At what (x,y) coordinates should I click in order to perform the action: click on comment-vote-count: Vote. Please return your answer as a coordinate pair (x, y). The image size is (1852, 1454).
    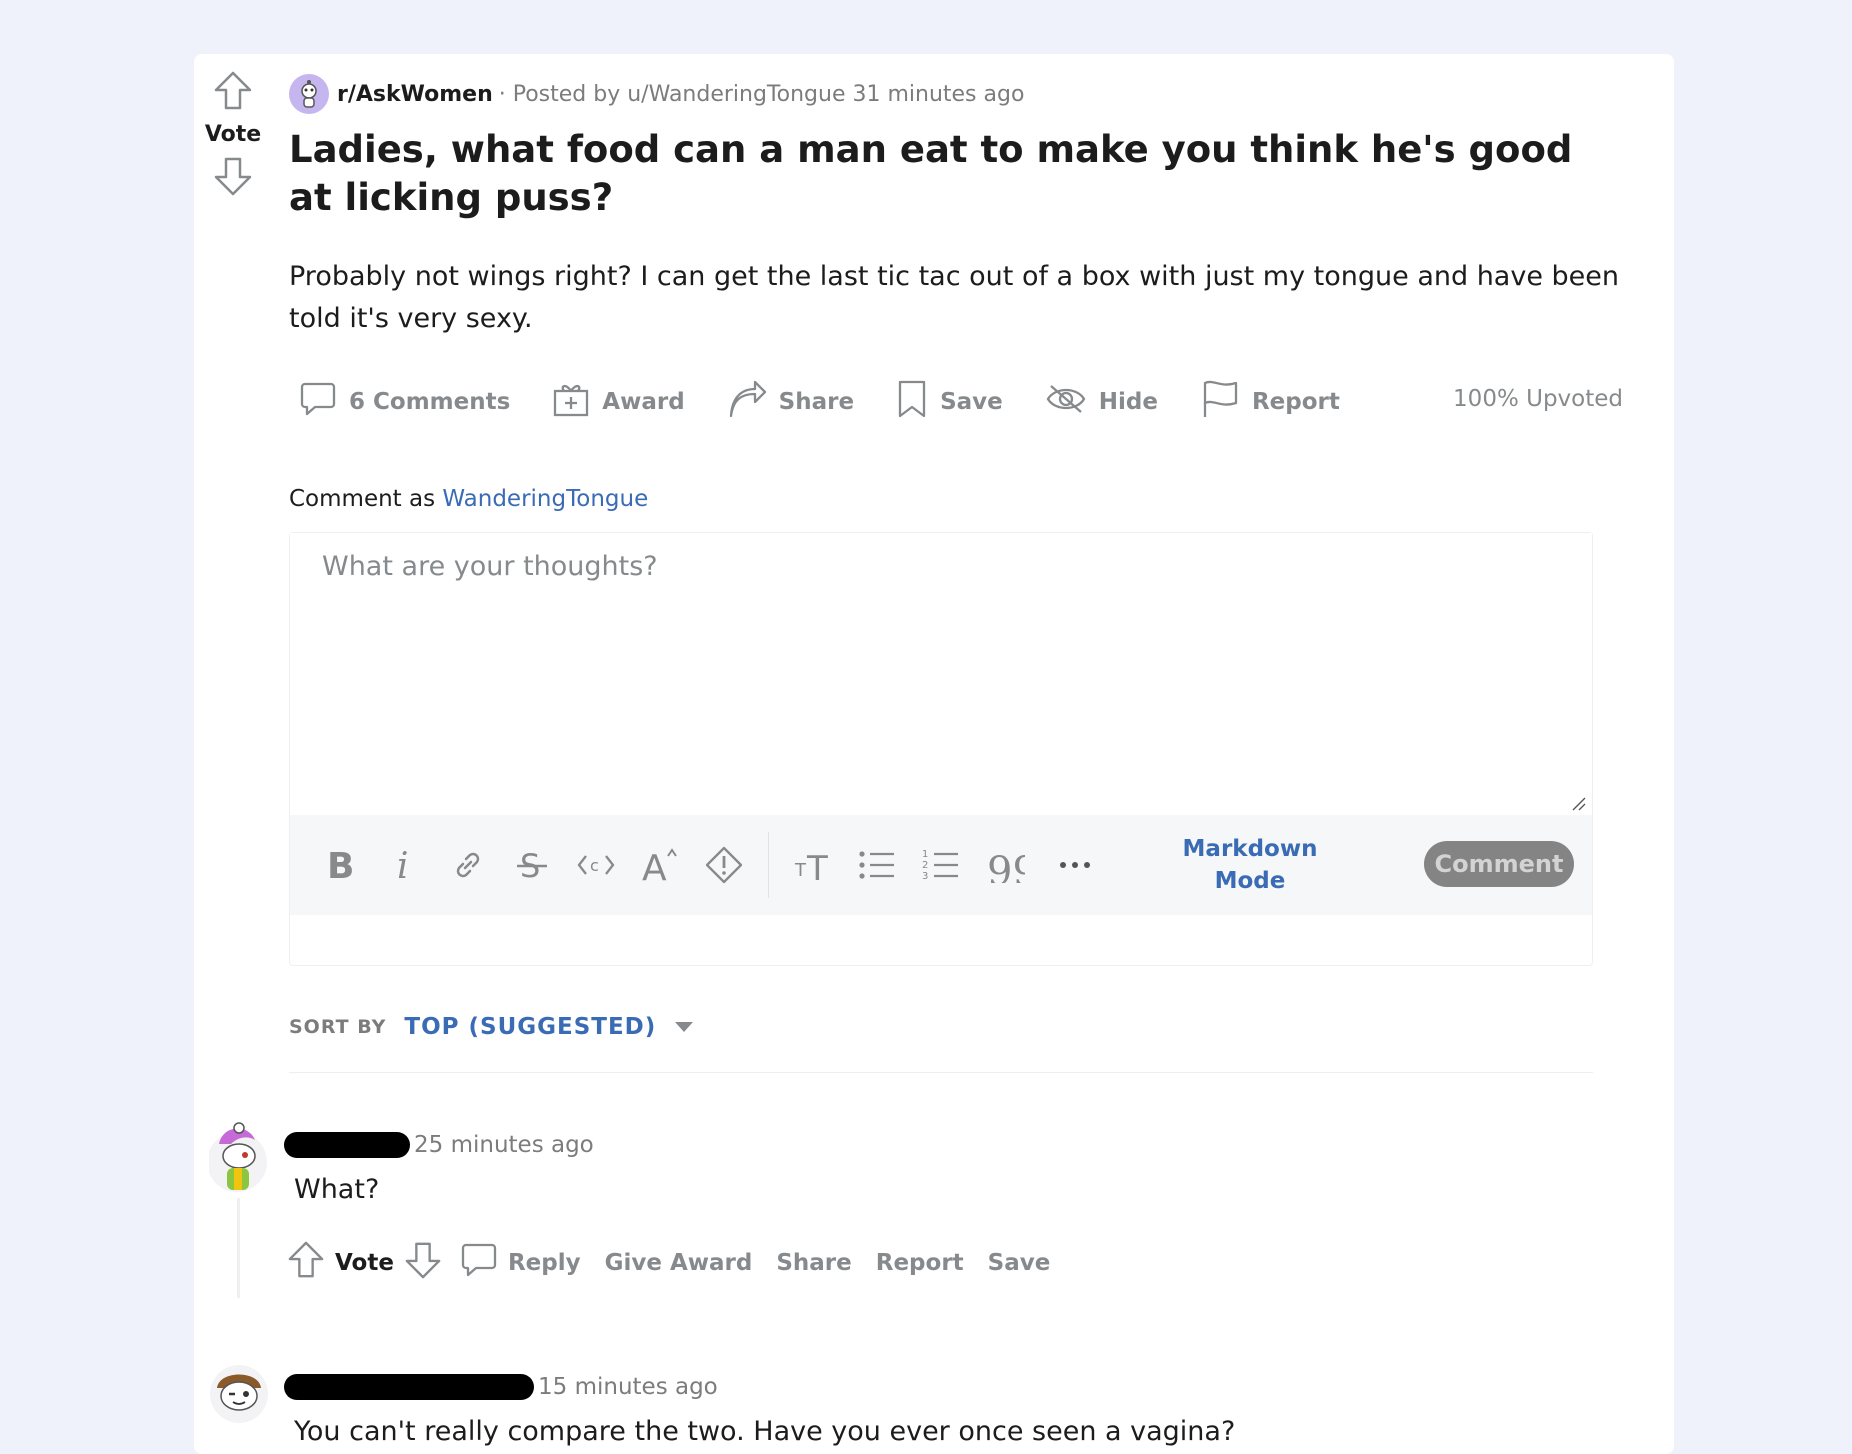
    Looking at the image, I should click on (364, 1263).